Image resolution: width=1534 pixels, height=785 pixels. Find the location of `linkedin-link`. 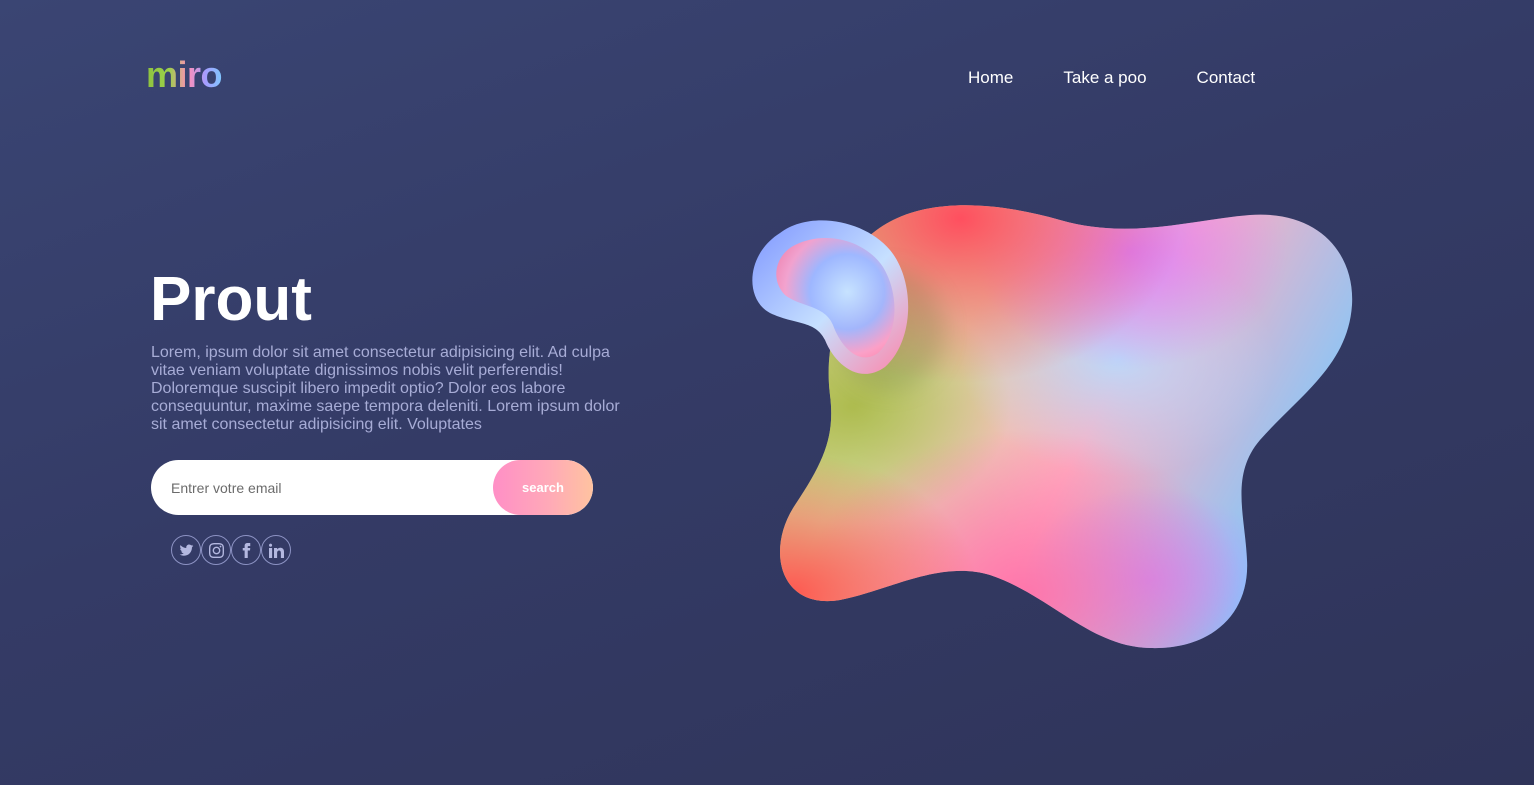

linkedin-link is located at coordinates (276, 550).